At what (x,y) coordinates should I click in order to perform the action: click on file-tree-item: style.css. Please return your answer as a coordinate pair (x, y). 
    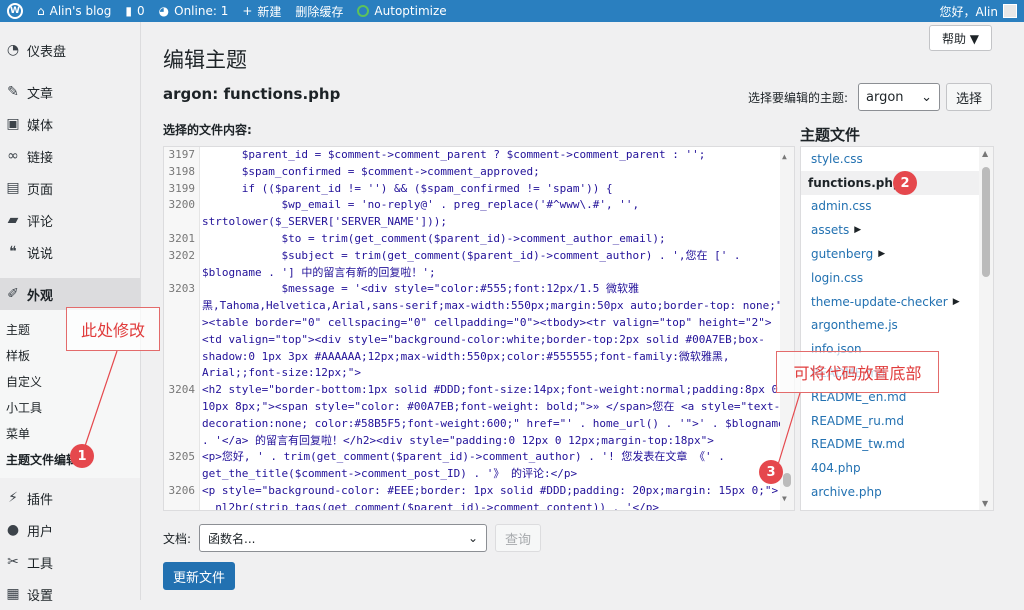
    Looking at the image, I should click on (897, 159).